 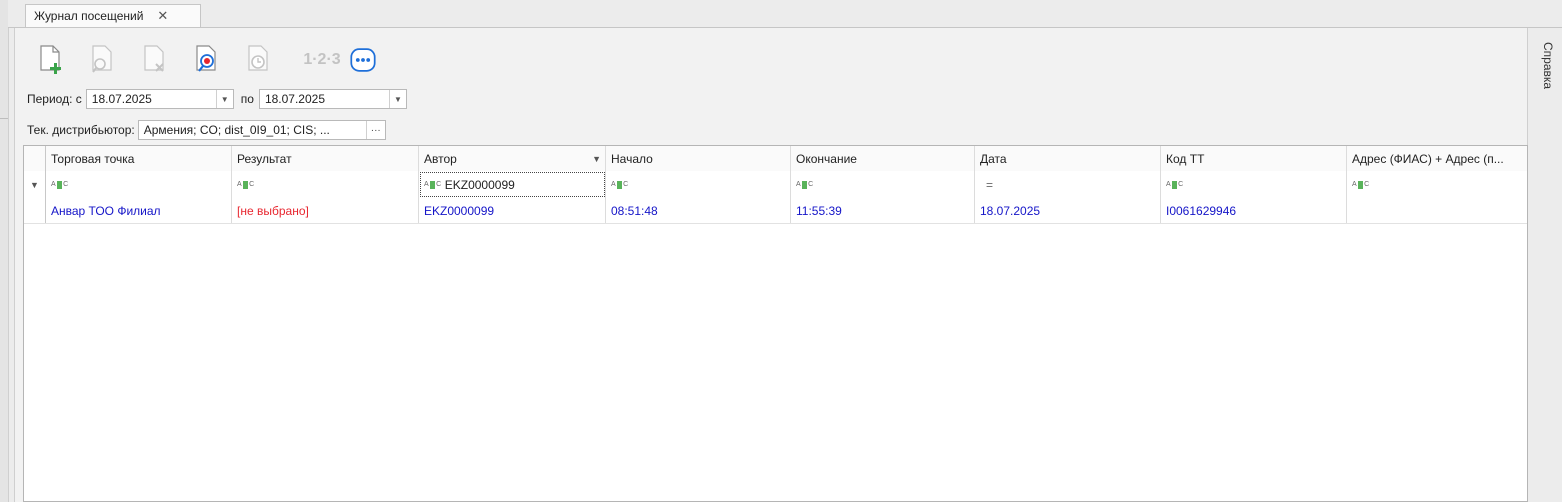 I want to click on view-document-icon, so click(x=102, y=59).